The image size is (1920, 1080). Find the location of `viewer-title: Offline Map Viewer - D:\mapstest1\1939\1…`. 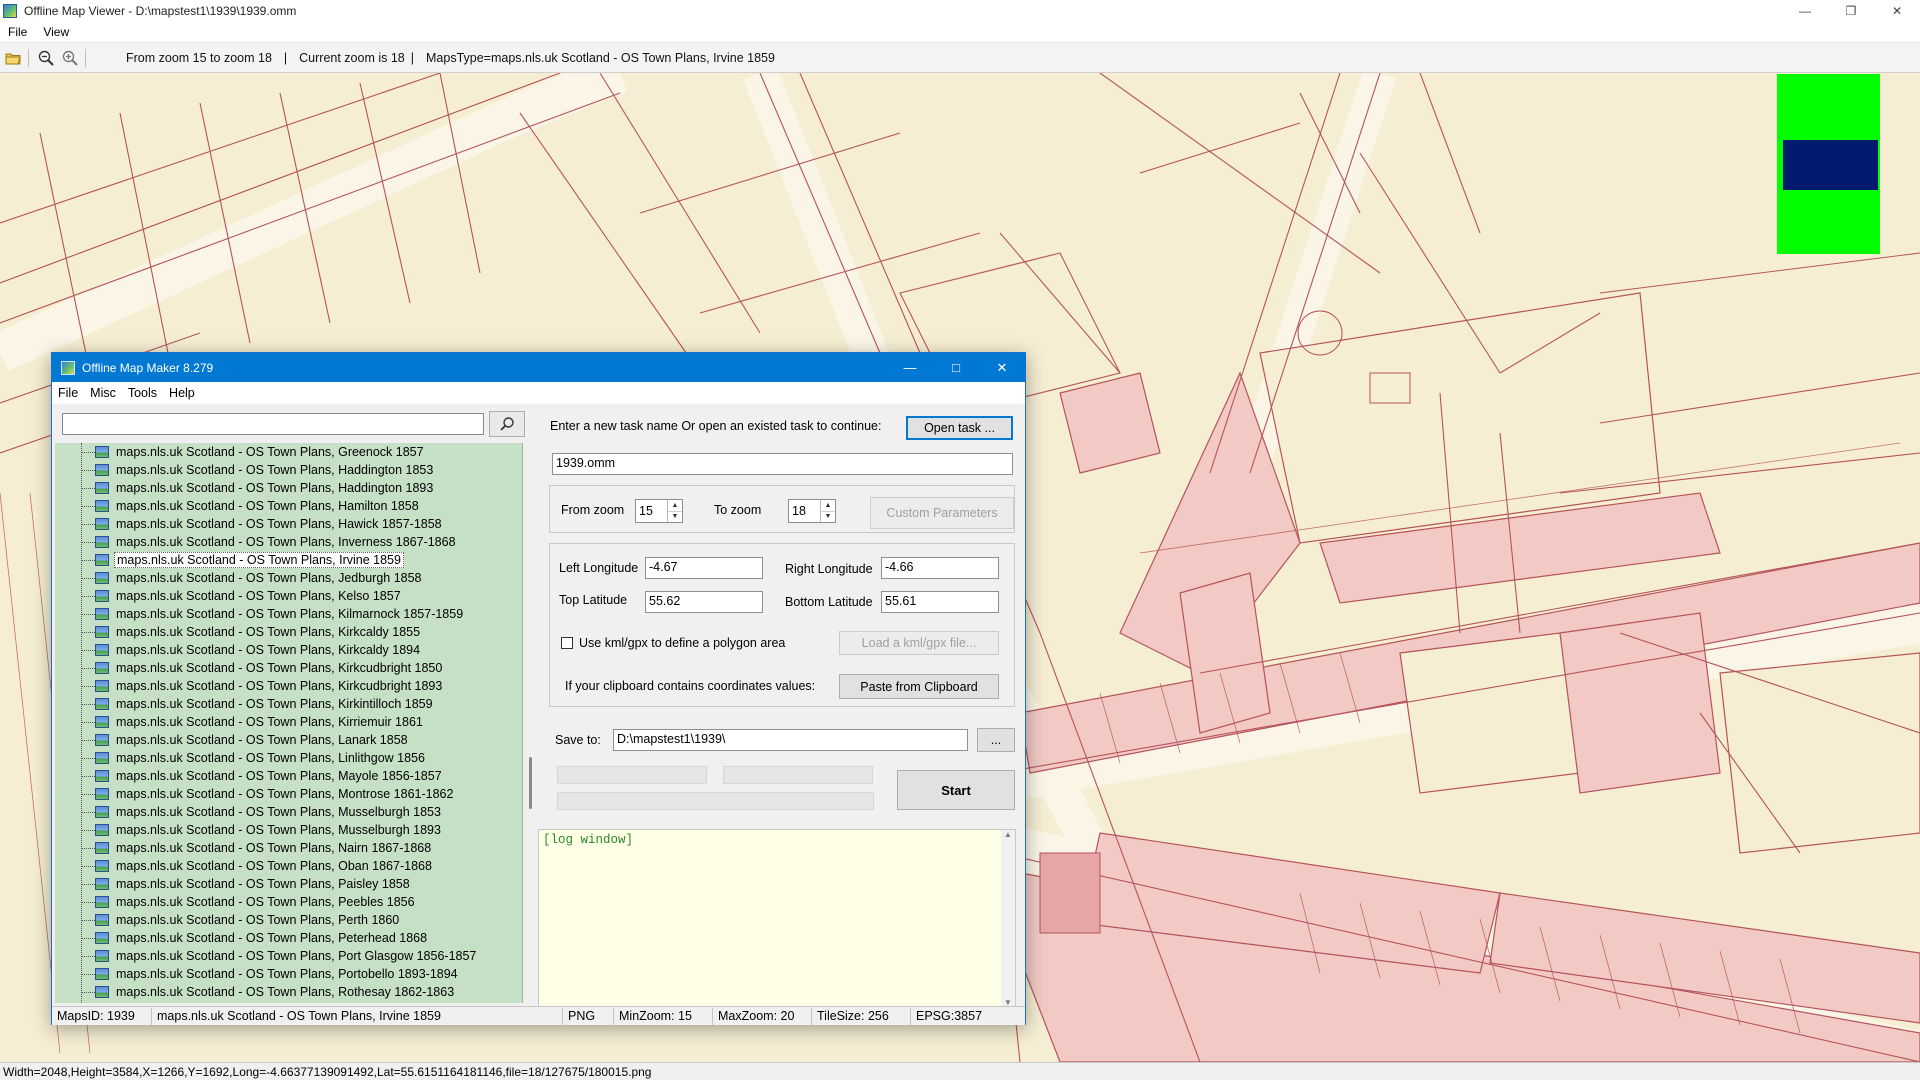

viewer-title: Offline Map Viewer - D:\mapstest1\1939\1… is located at coordinates (160, 11).